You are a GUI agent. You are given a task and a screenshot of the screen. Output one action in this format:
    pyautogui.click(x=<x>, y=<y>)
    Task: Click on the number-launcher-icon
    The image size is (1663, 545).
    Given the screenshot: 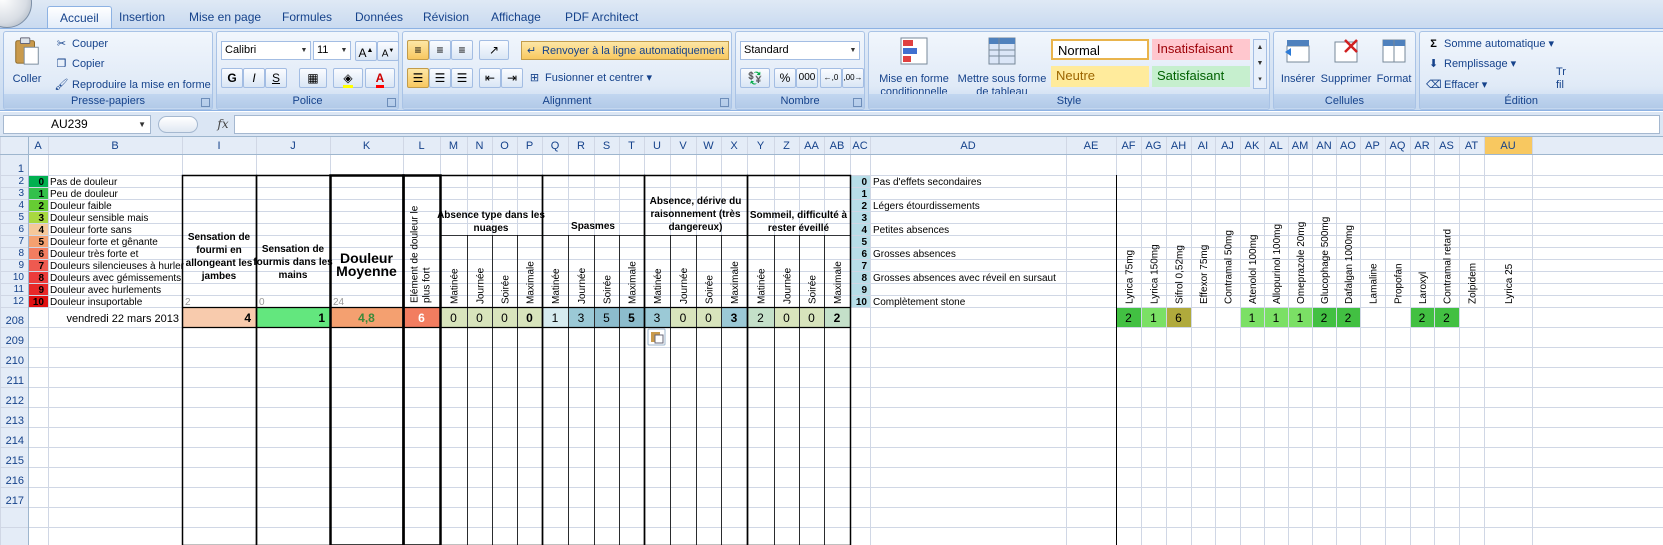 What is the action you would take?
    pyautogui.click(x=857, y=102)
    